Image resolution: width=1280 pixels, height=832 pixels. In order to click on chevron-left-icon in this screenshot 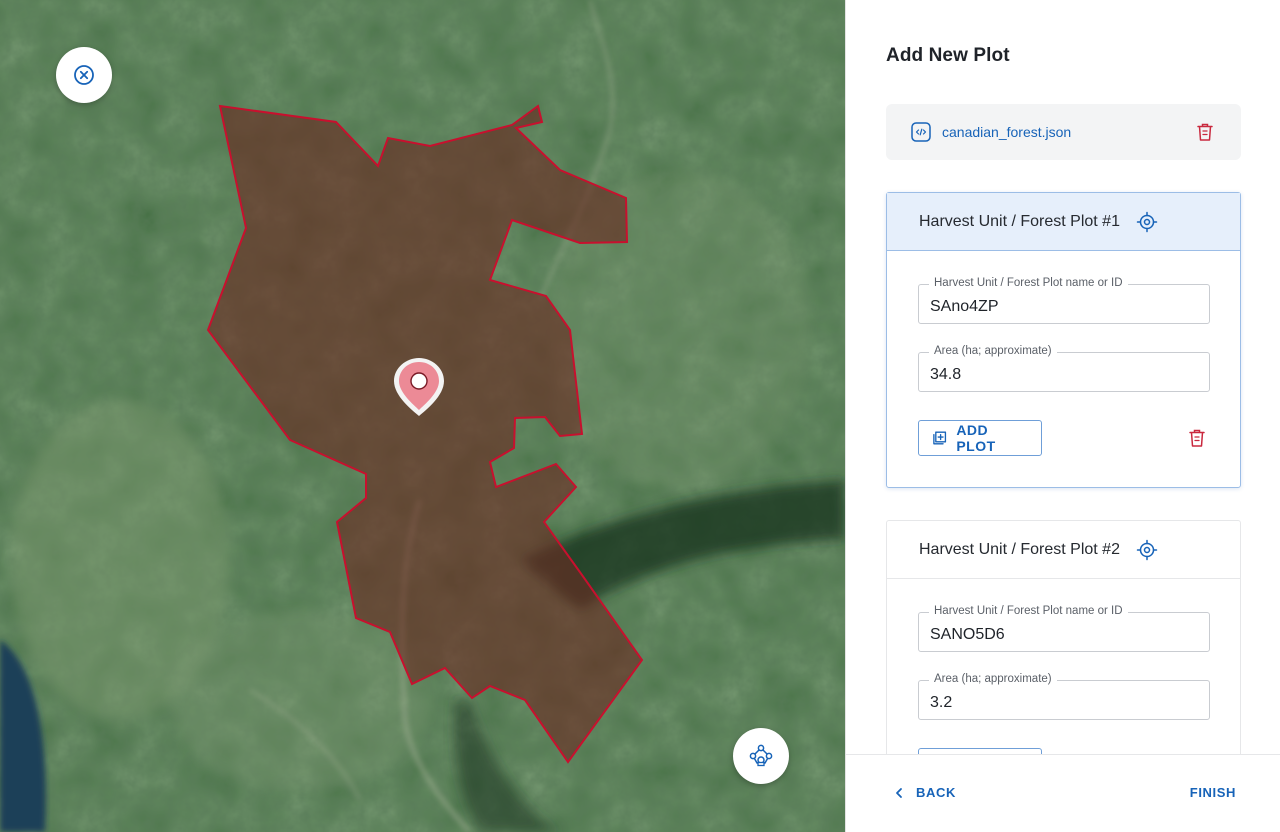, I will do `click(899, 792)`.